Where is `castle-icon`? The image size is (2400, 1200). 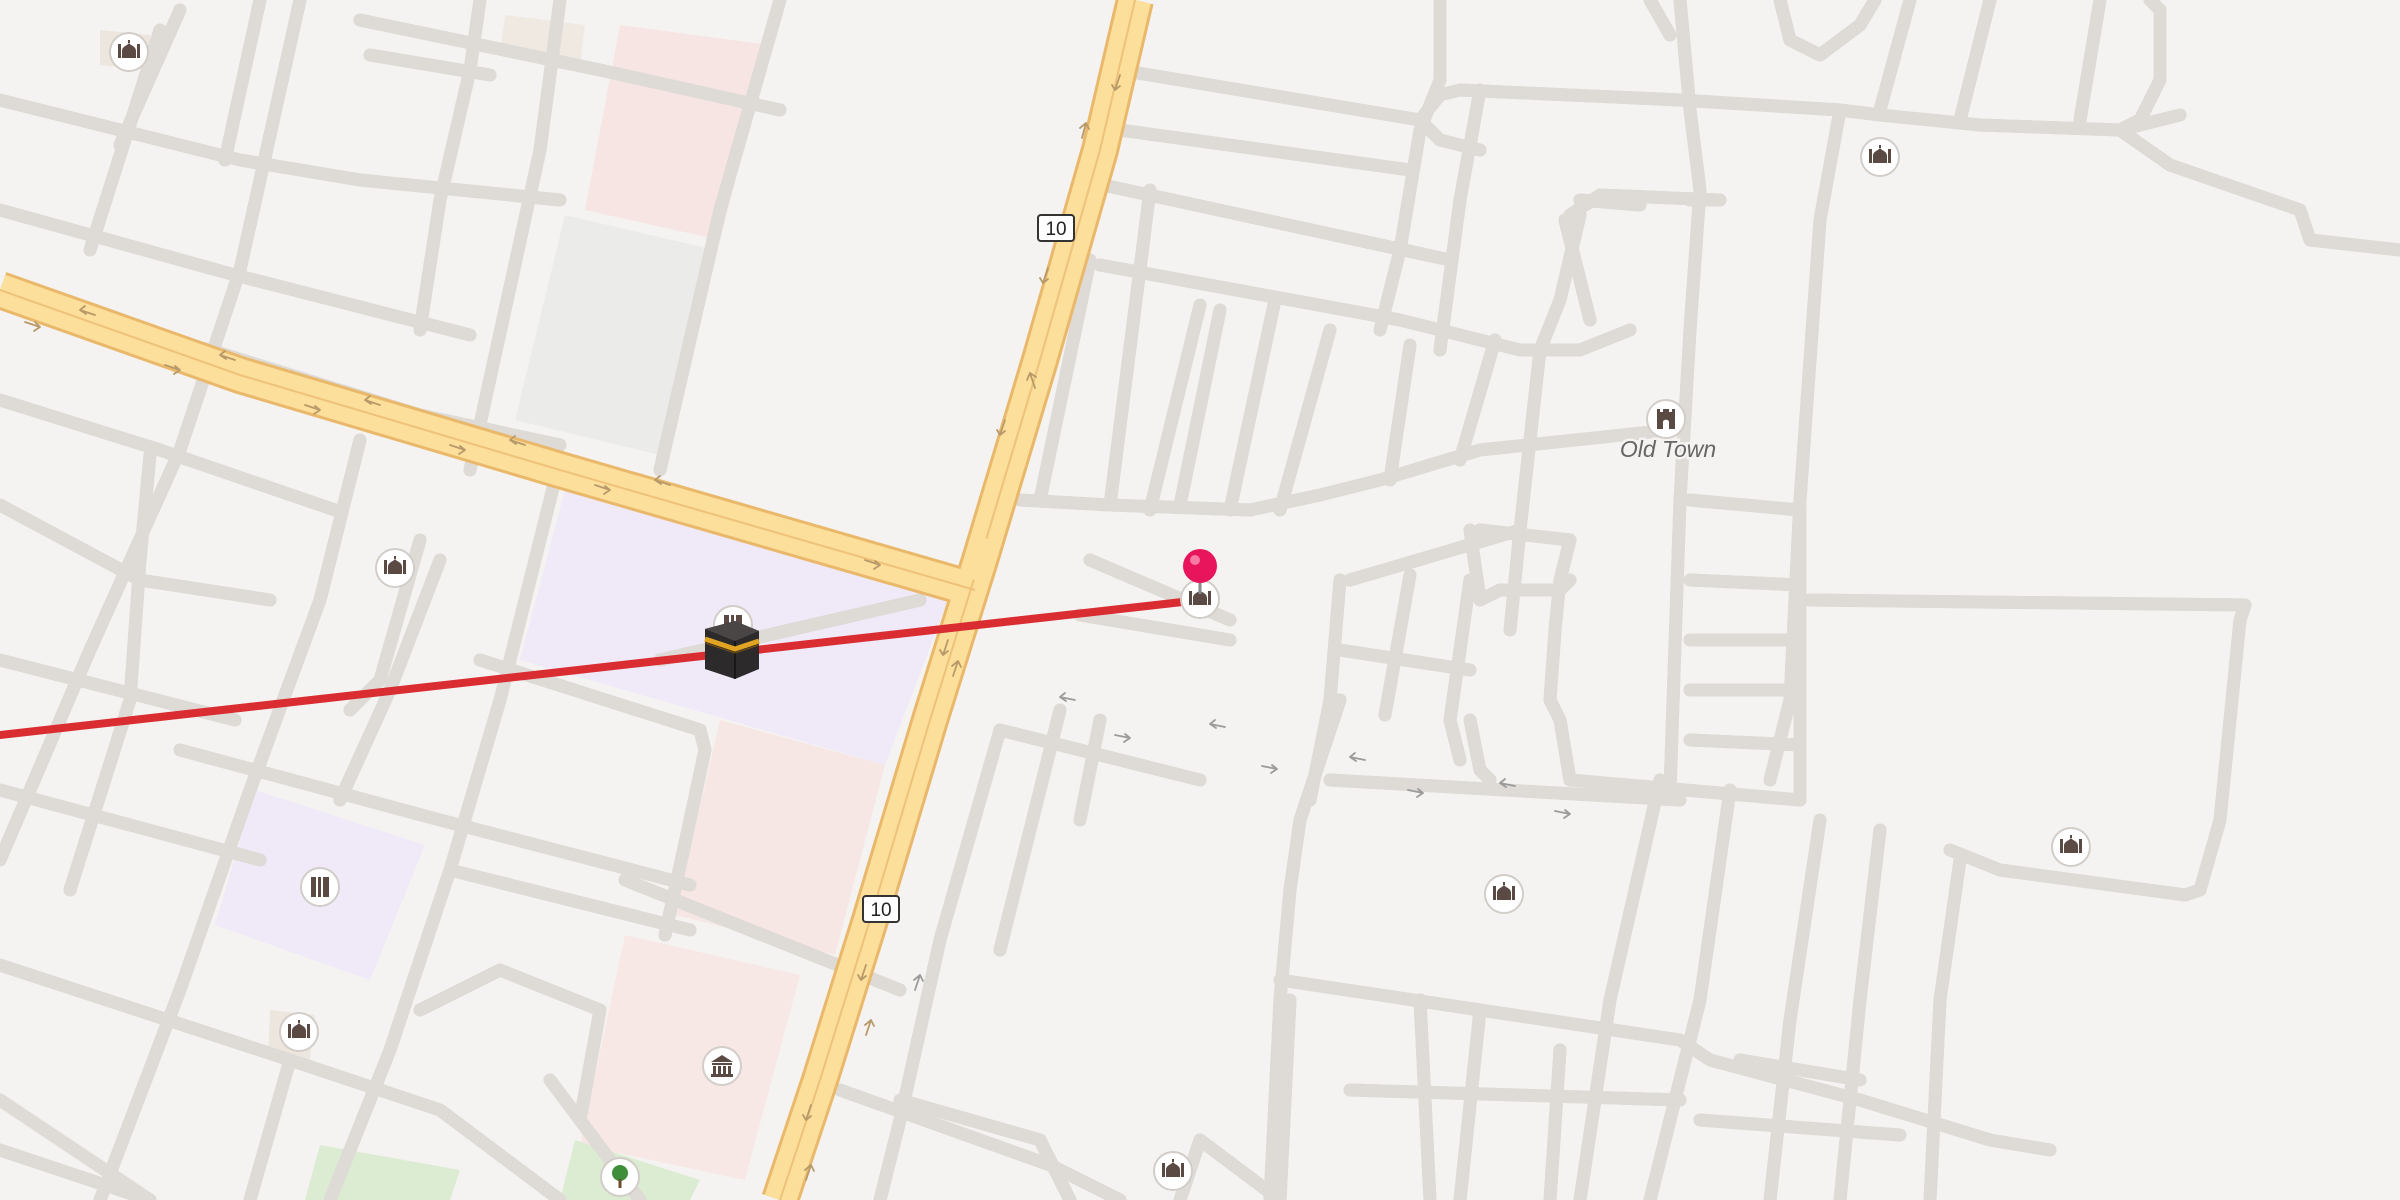
castle-icon is located at coordinates (1666, 419).